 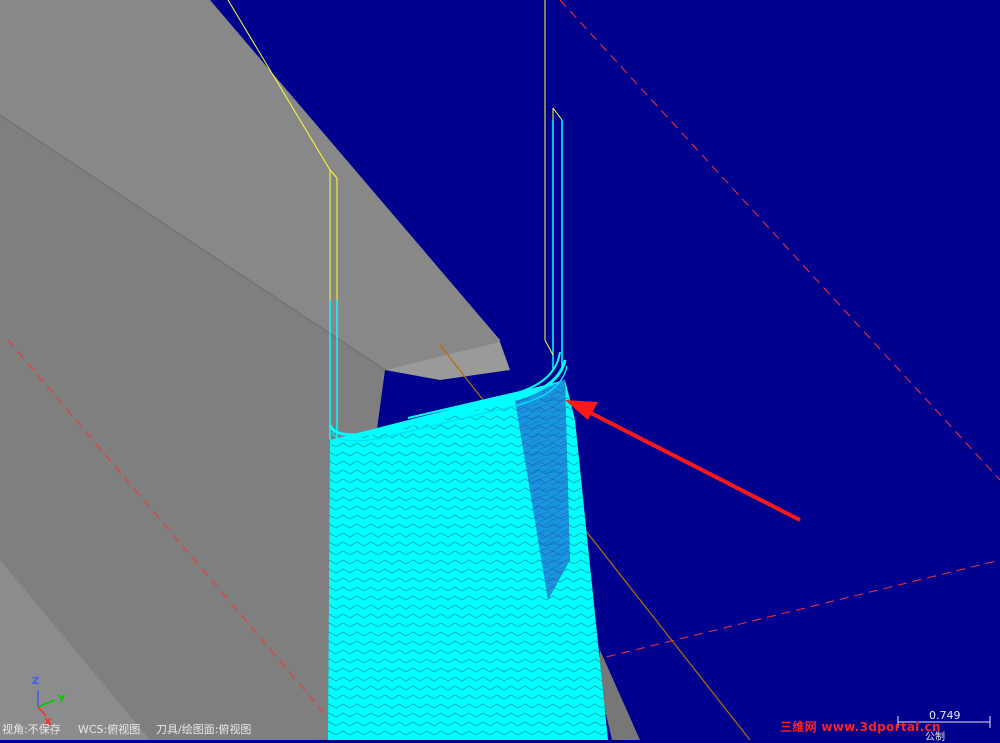 I want to click on axis-z-label: Z, so click(x=36, y=681).